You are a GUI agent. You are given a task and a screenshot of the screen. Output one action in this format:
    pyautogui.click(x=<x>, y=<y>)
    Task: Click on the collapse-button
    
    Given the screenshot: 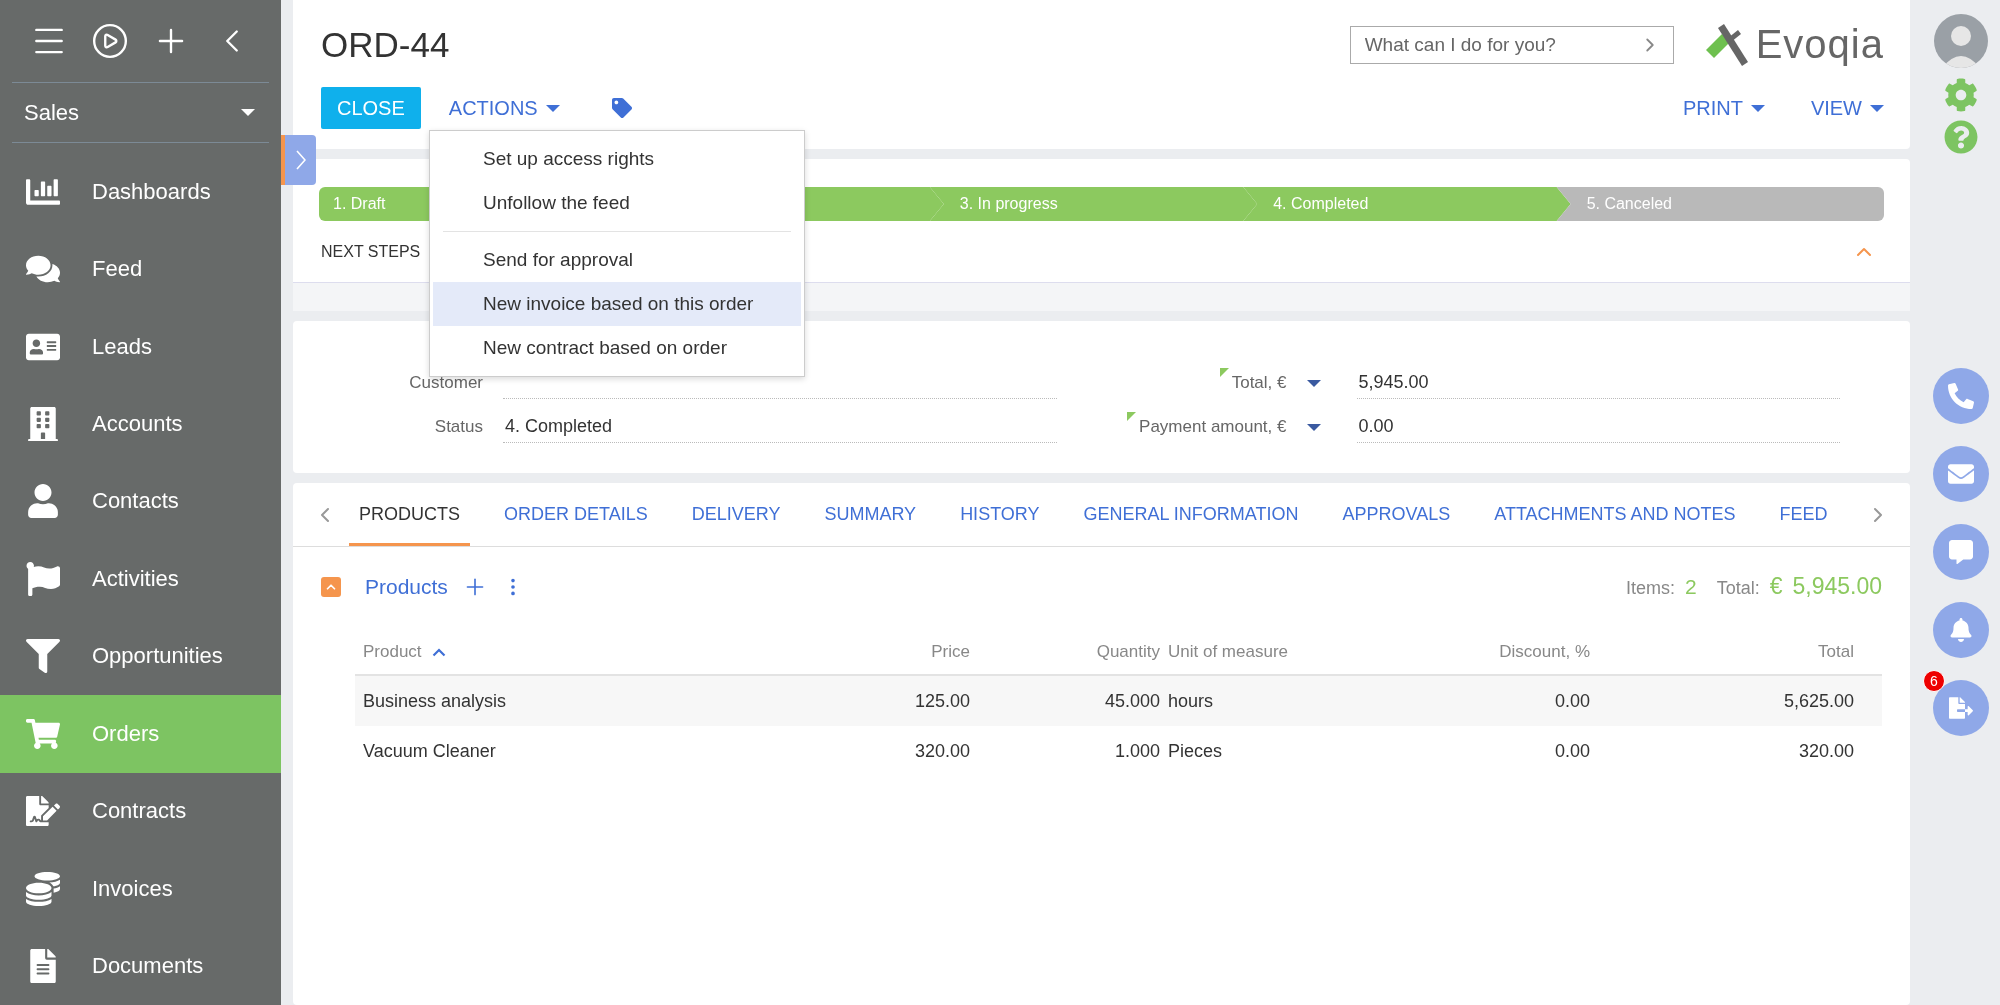 What is the action you would take?
    pyautogui.click(x=331, y=586)
    